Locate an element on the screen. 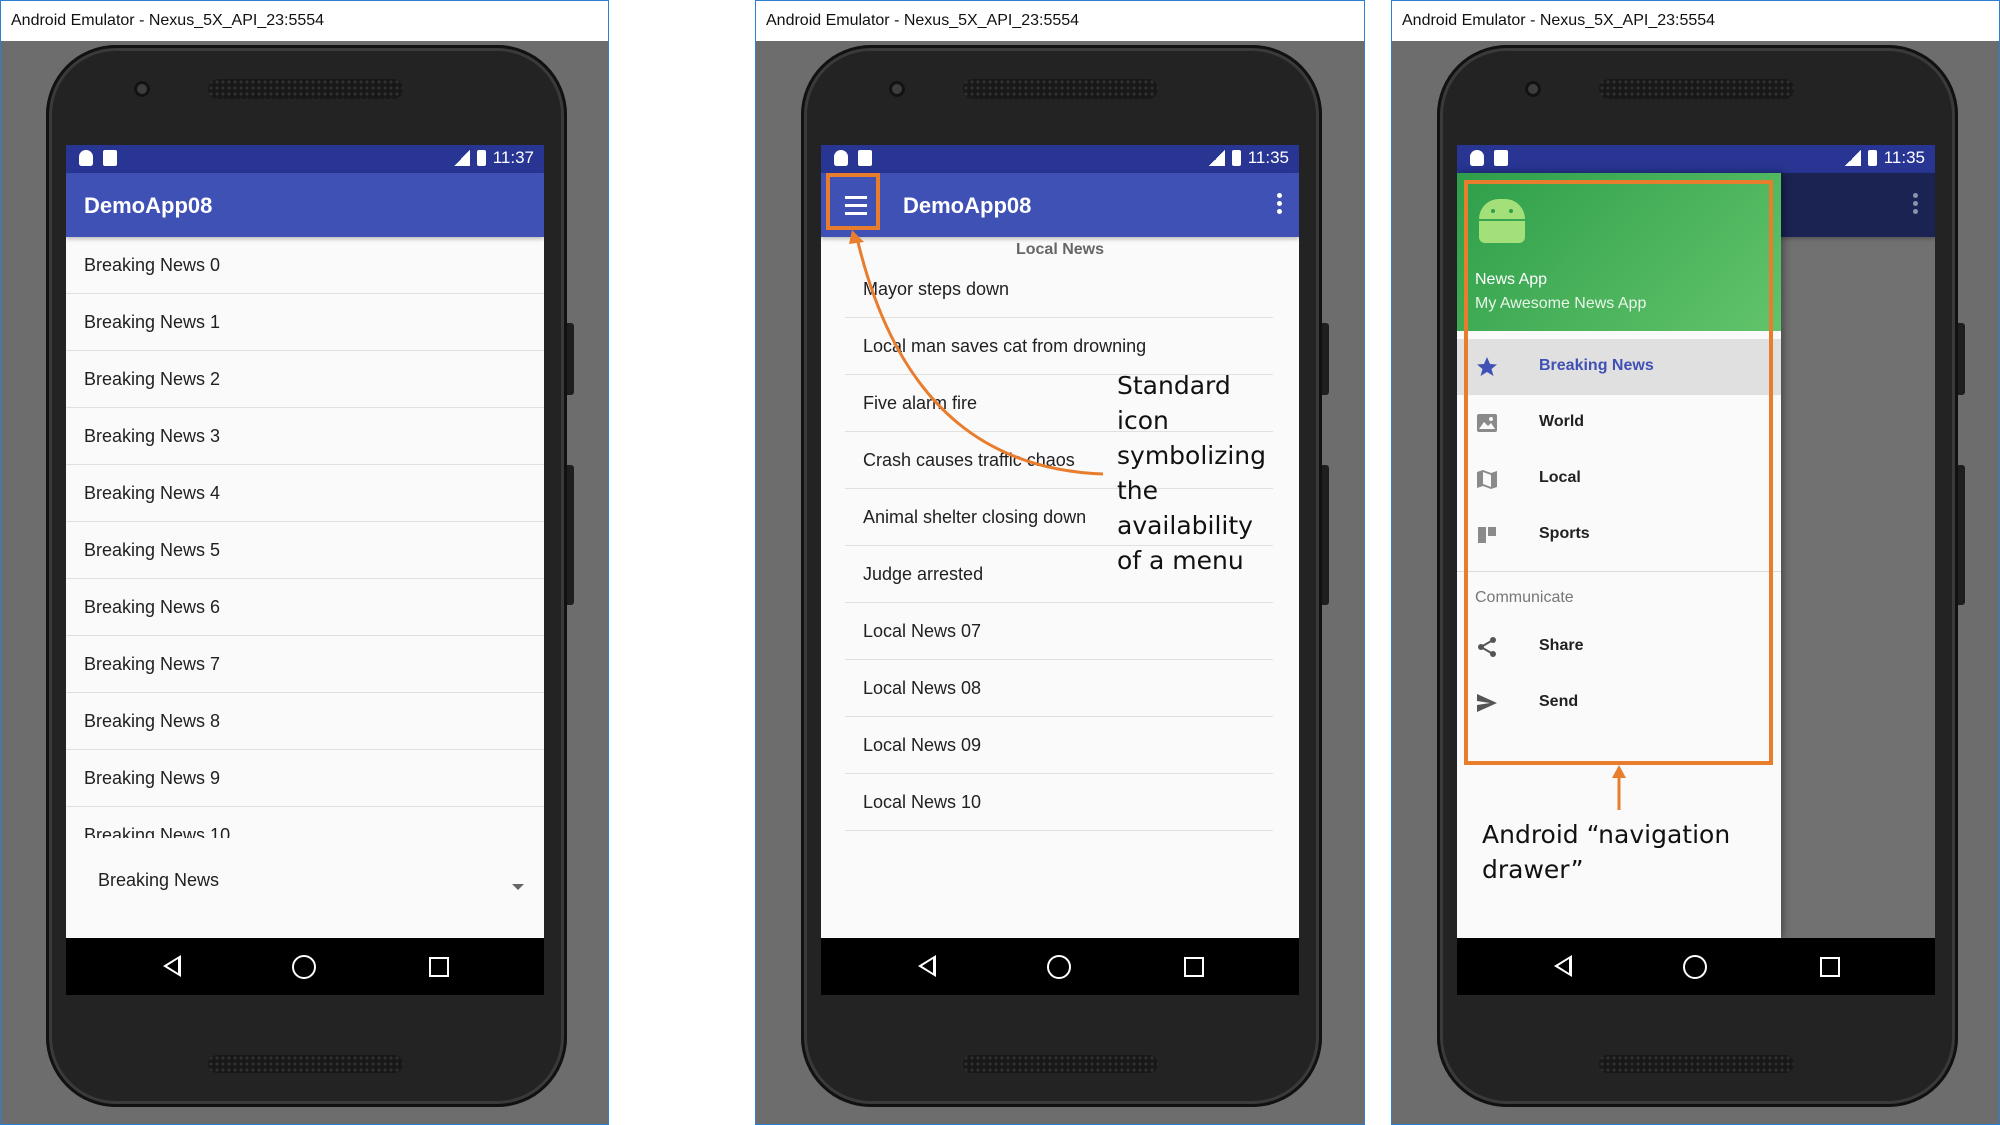 The width and height of the screenshot is (2000, 1125). list-item: Mayor steps down is located at coordinates (1059, 289).